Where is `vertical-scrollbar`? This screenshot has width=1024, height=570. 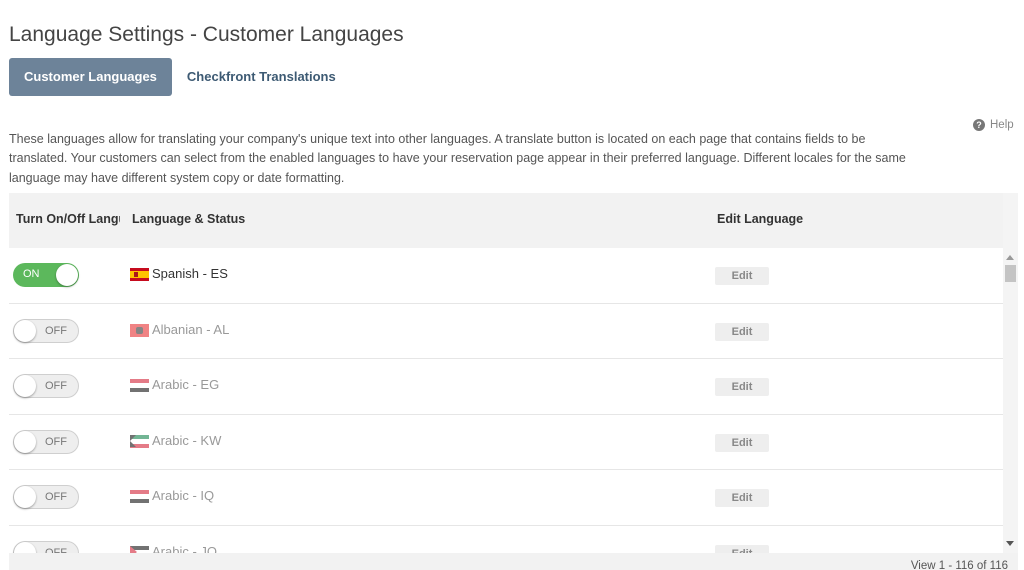
vertical-scrollbar is located at coordinates (1010, 373).